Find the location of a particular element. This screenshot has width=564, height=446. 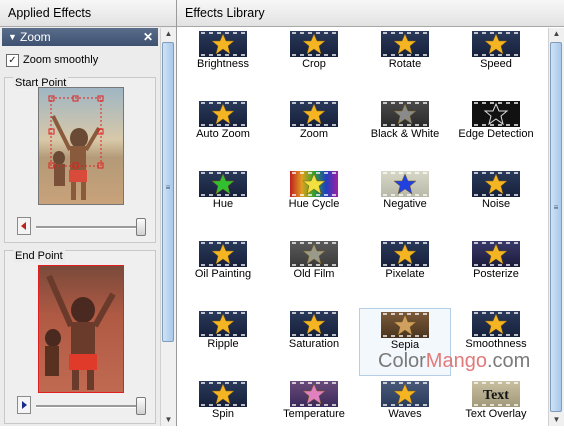

auto-zoom-icon is located at coordinates (223, 114).